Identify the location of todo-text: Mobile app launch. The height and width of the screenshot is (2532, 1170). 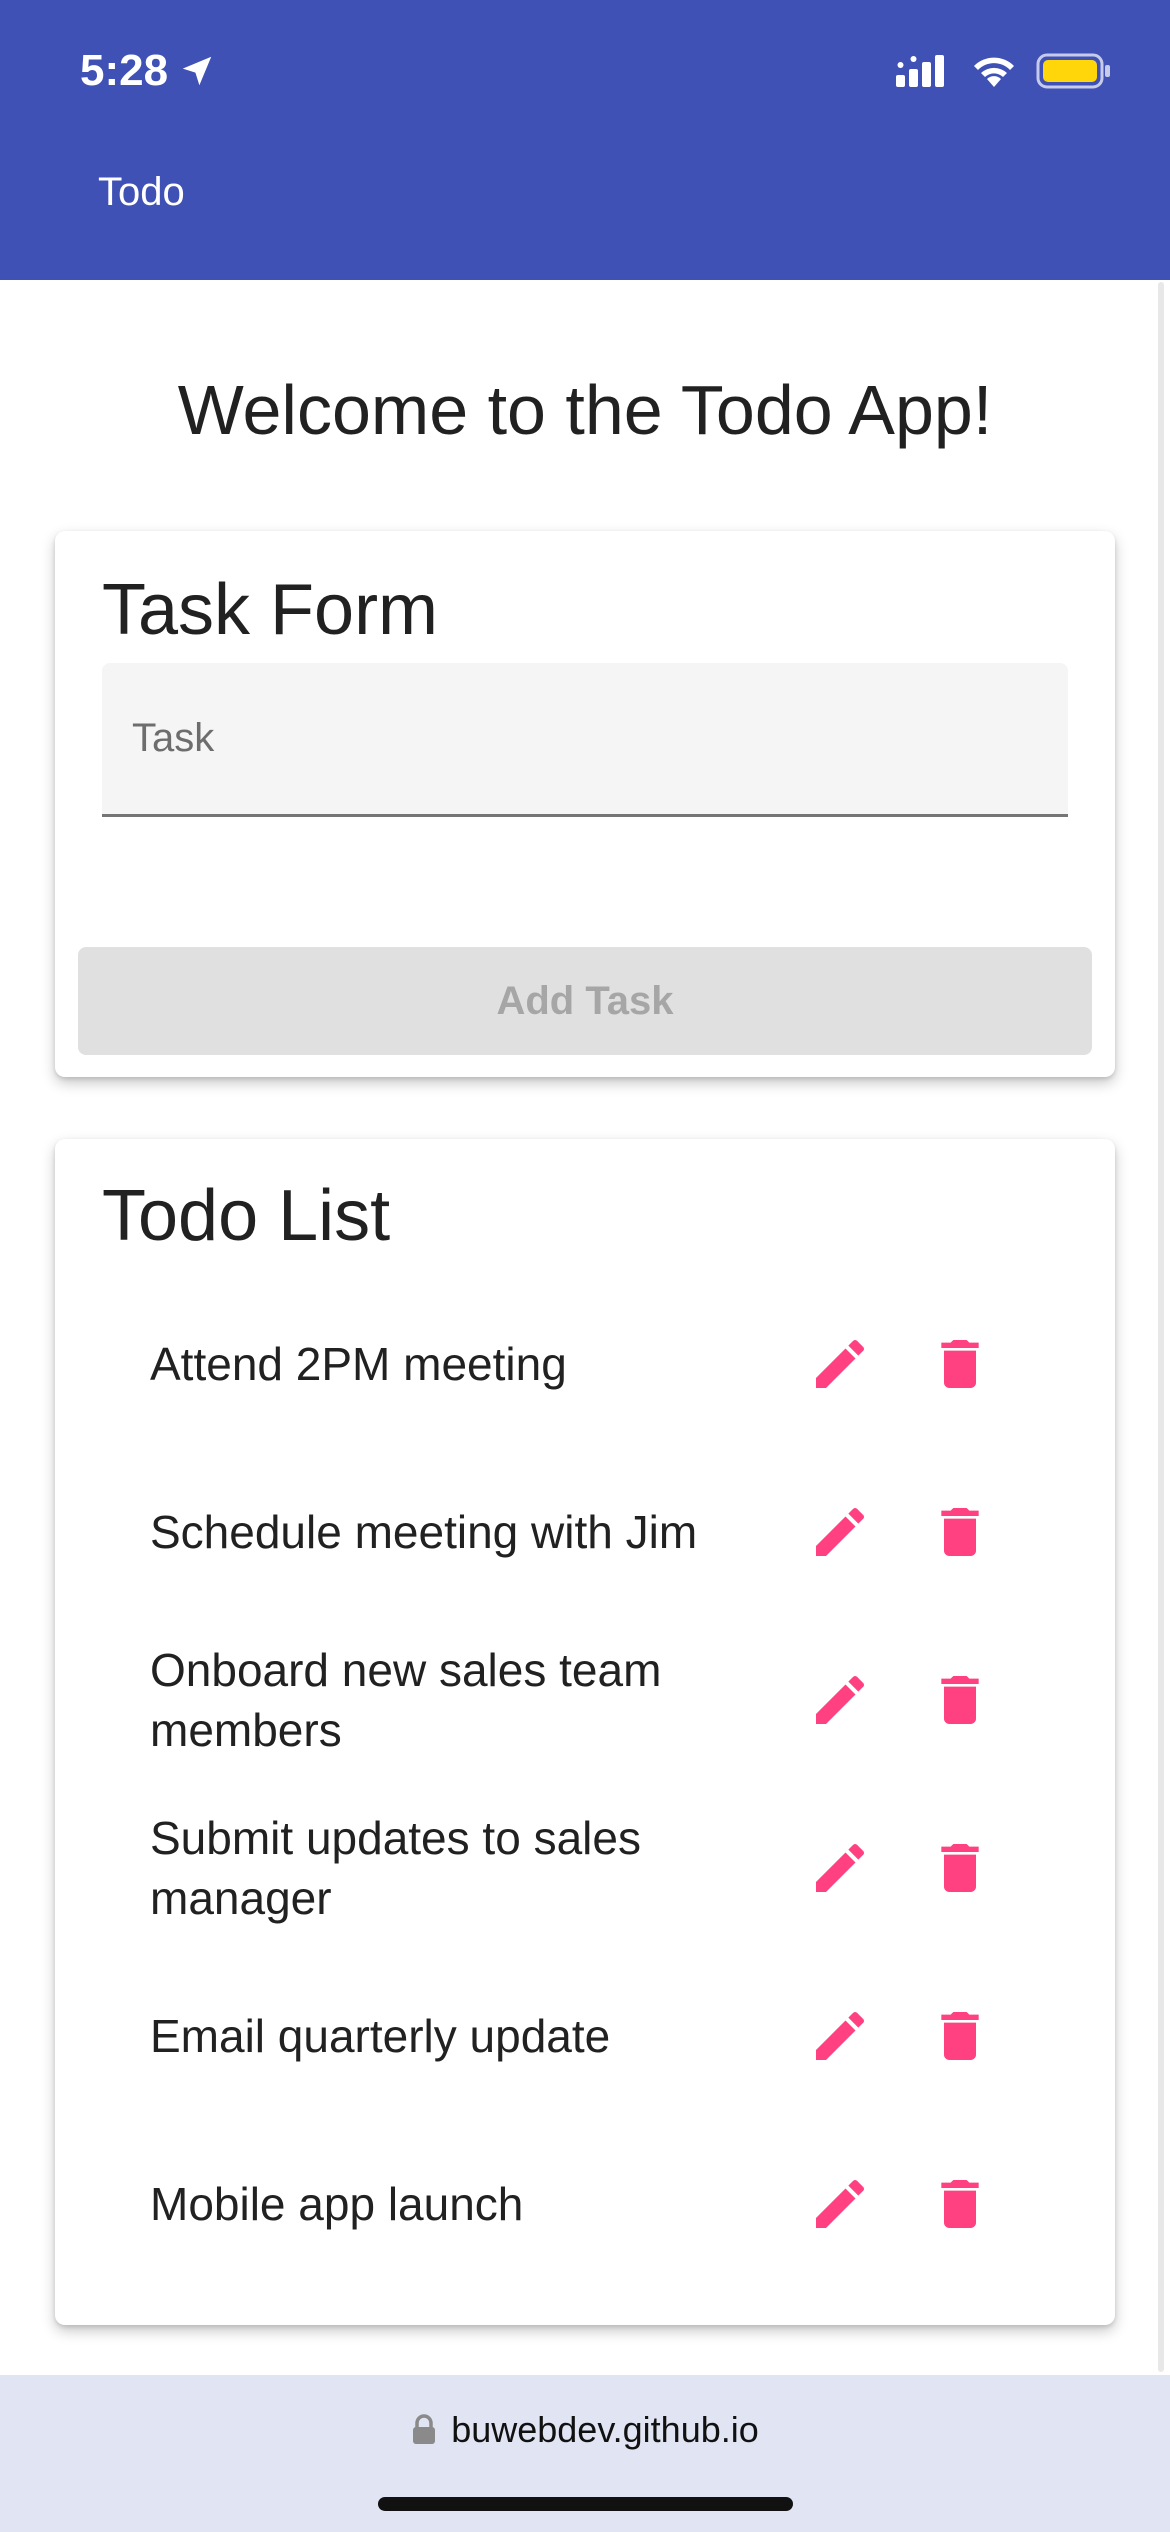
(337, 2204).